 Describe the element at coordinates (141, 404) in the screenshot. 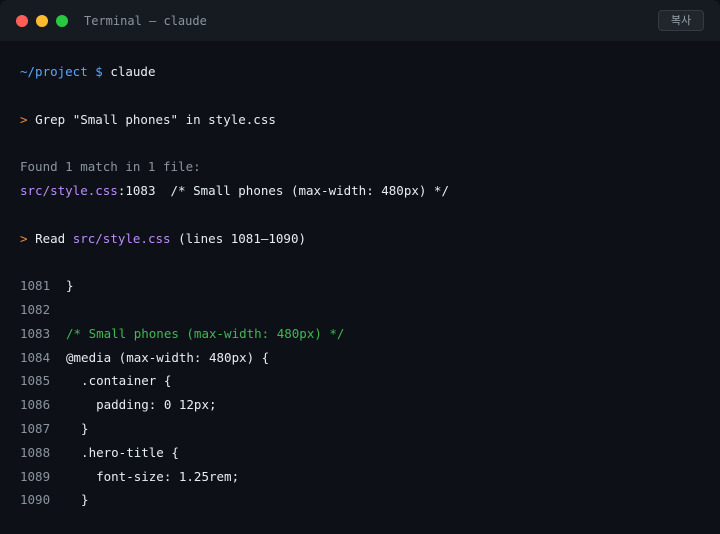

I see `code-text: padding: 0 12px;` at that location.